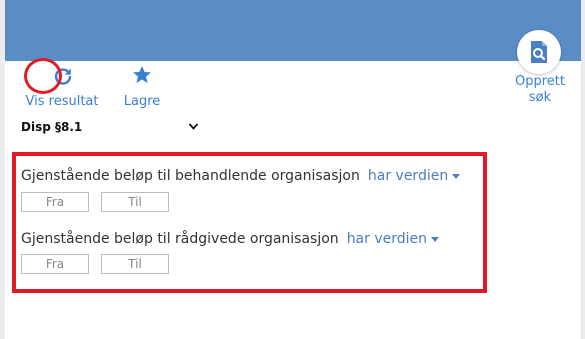 This screenshot has width=585, height=339. Describe the element at coordinates (111, 130) in the screenshot. I see `category-select: Disp §8.1` at that location.